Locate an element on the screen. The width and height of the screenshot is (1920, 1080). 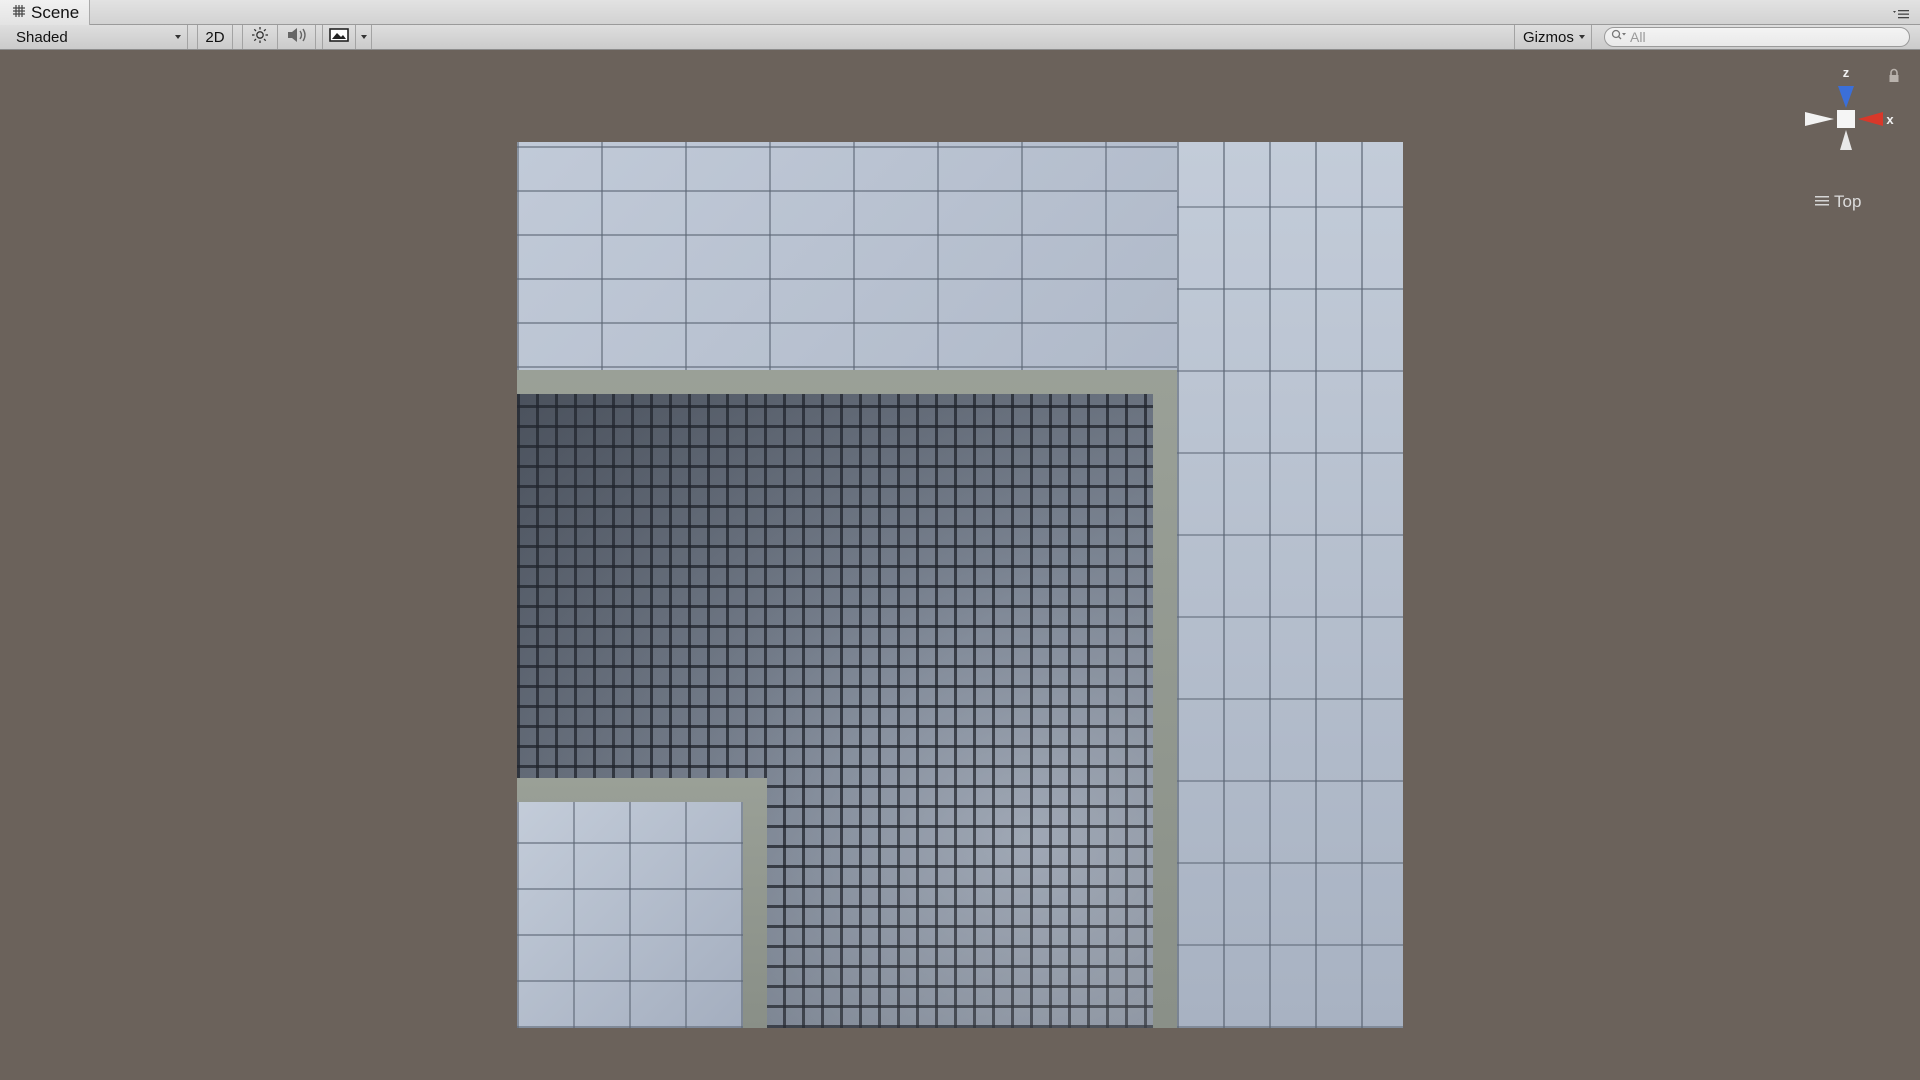
gizmo-neg-z-axis is located at coordinates (1846, 140).